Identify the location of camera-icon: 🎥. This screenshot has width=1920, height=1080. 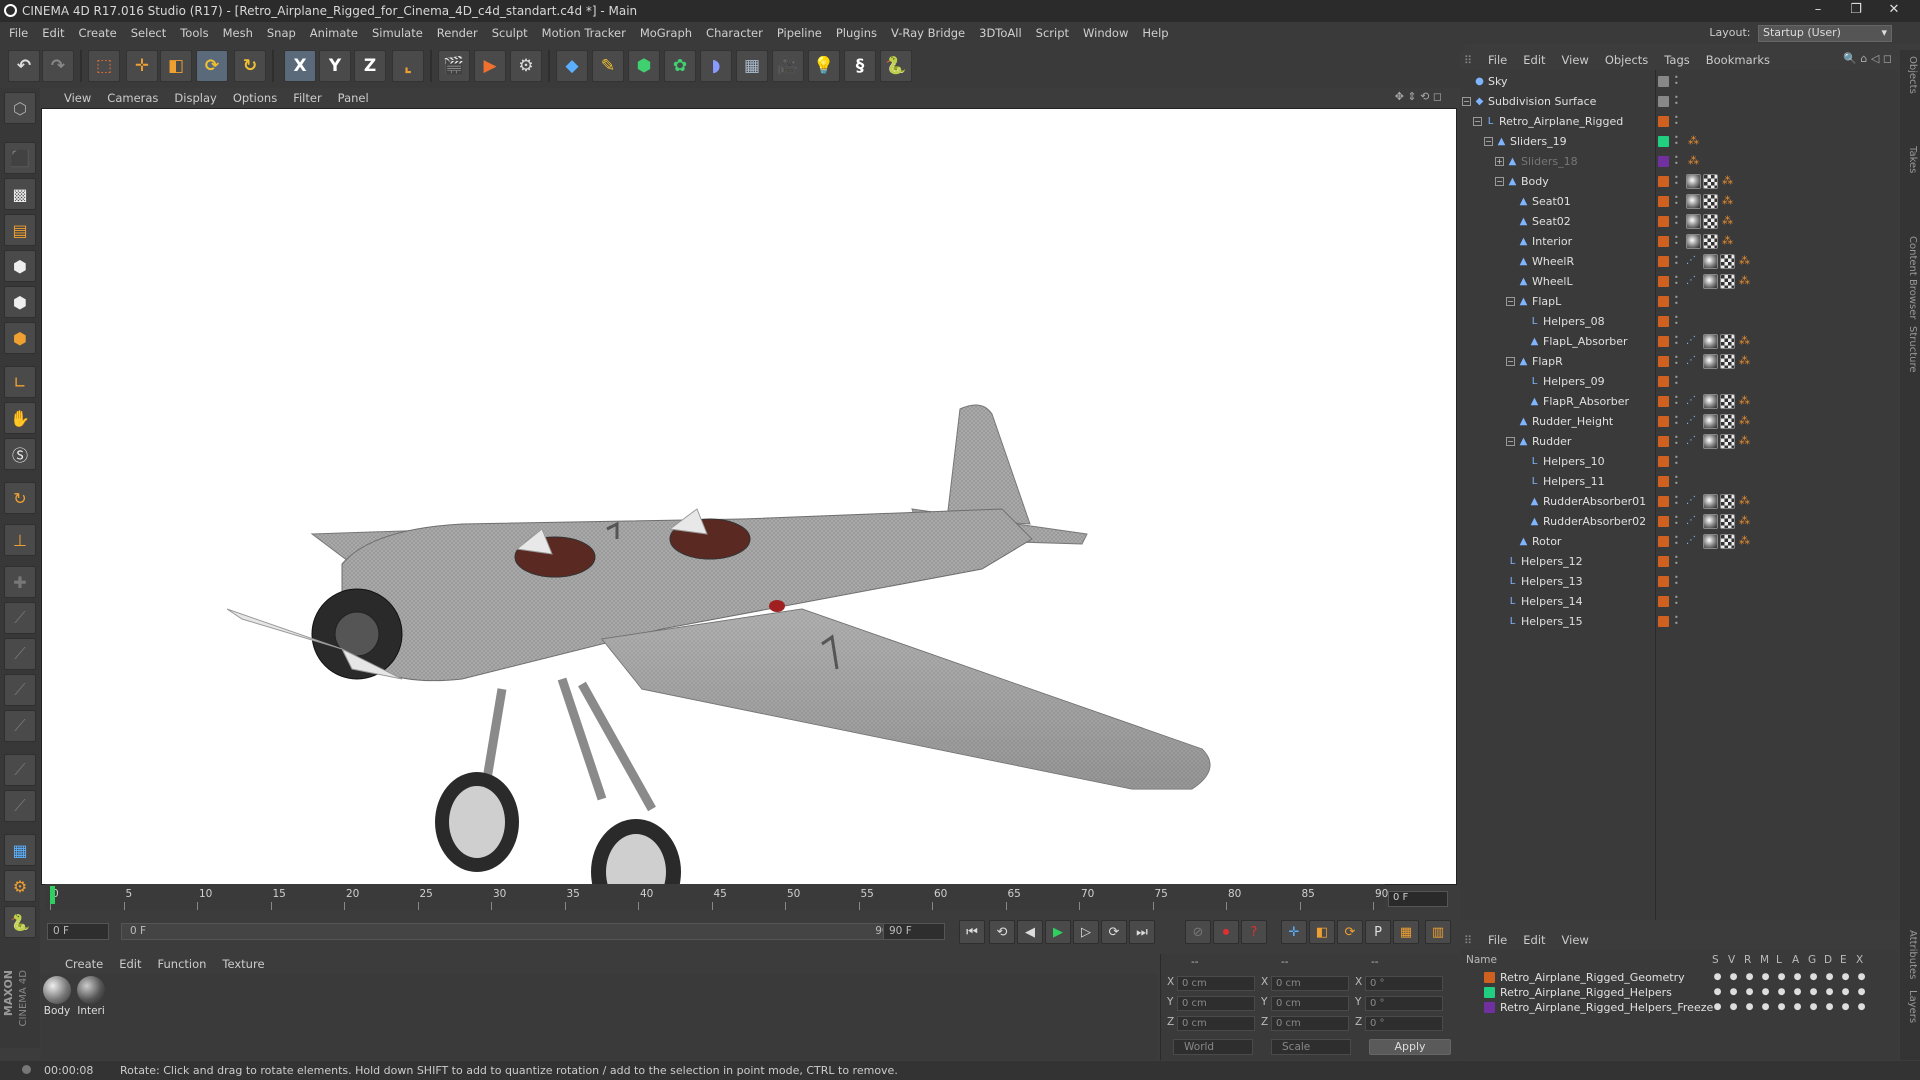
(788, 66).